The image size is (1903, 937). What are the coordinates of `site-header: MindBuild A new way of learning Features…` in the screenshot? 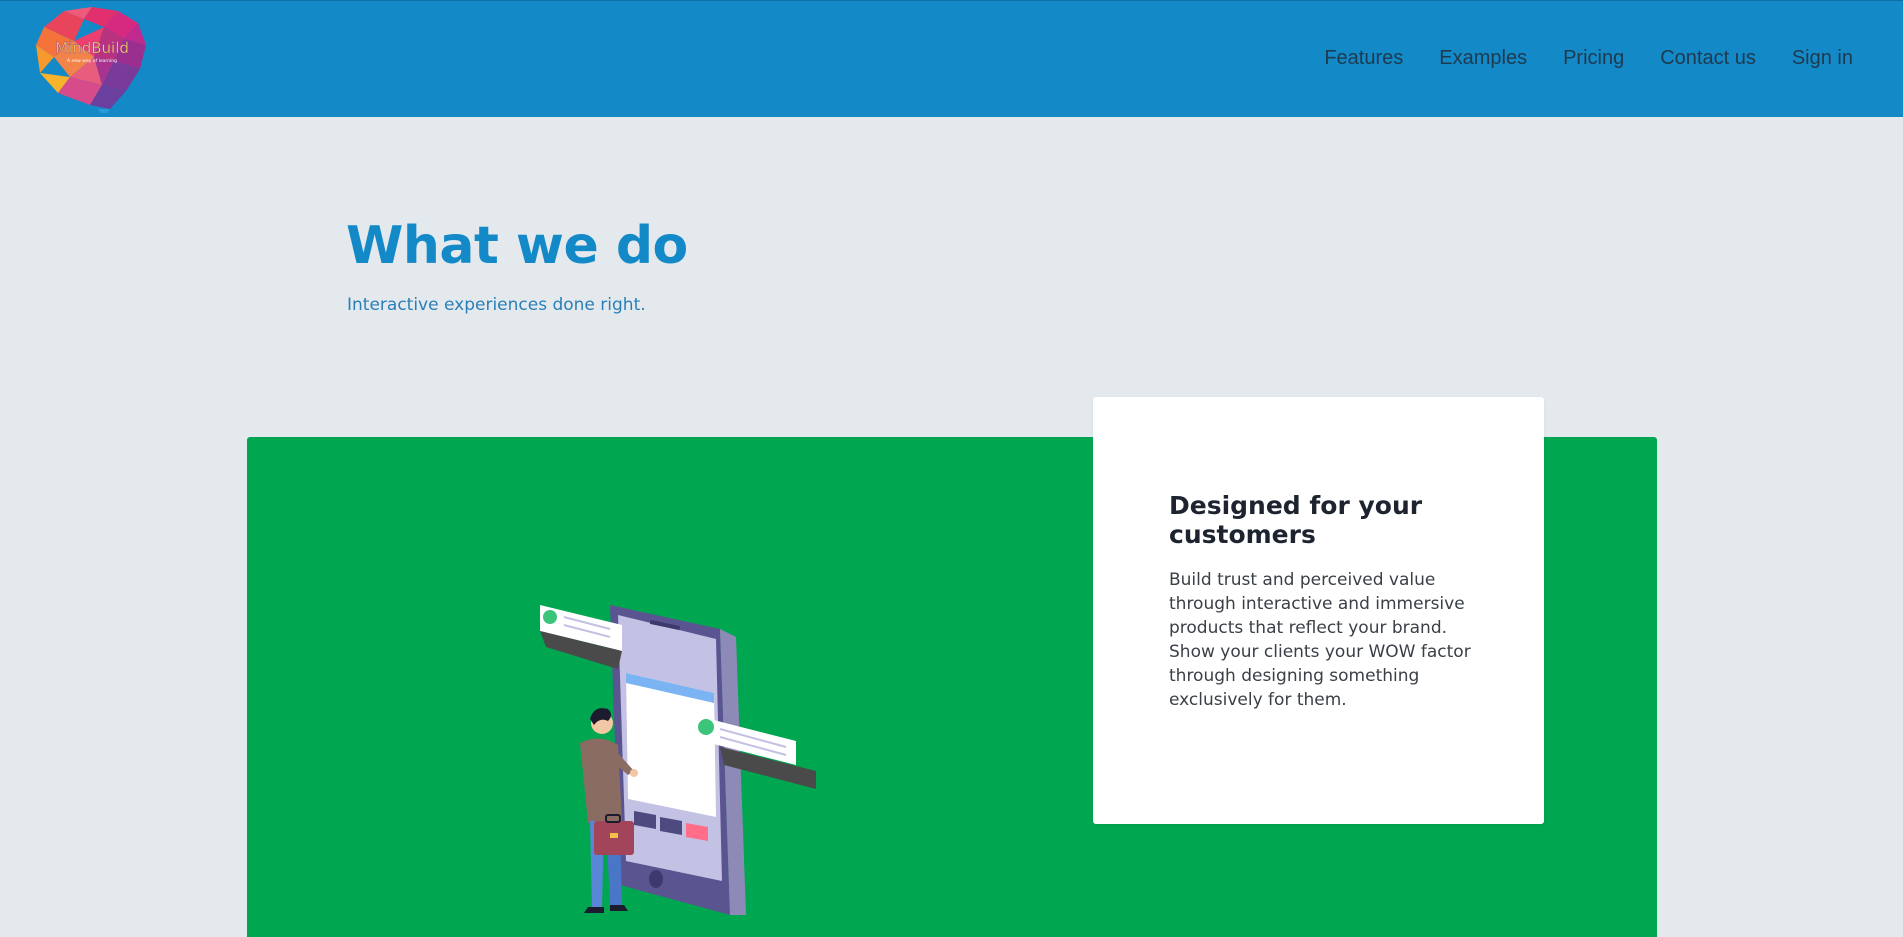 It's located at (951, 58).